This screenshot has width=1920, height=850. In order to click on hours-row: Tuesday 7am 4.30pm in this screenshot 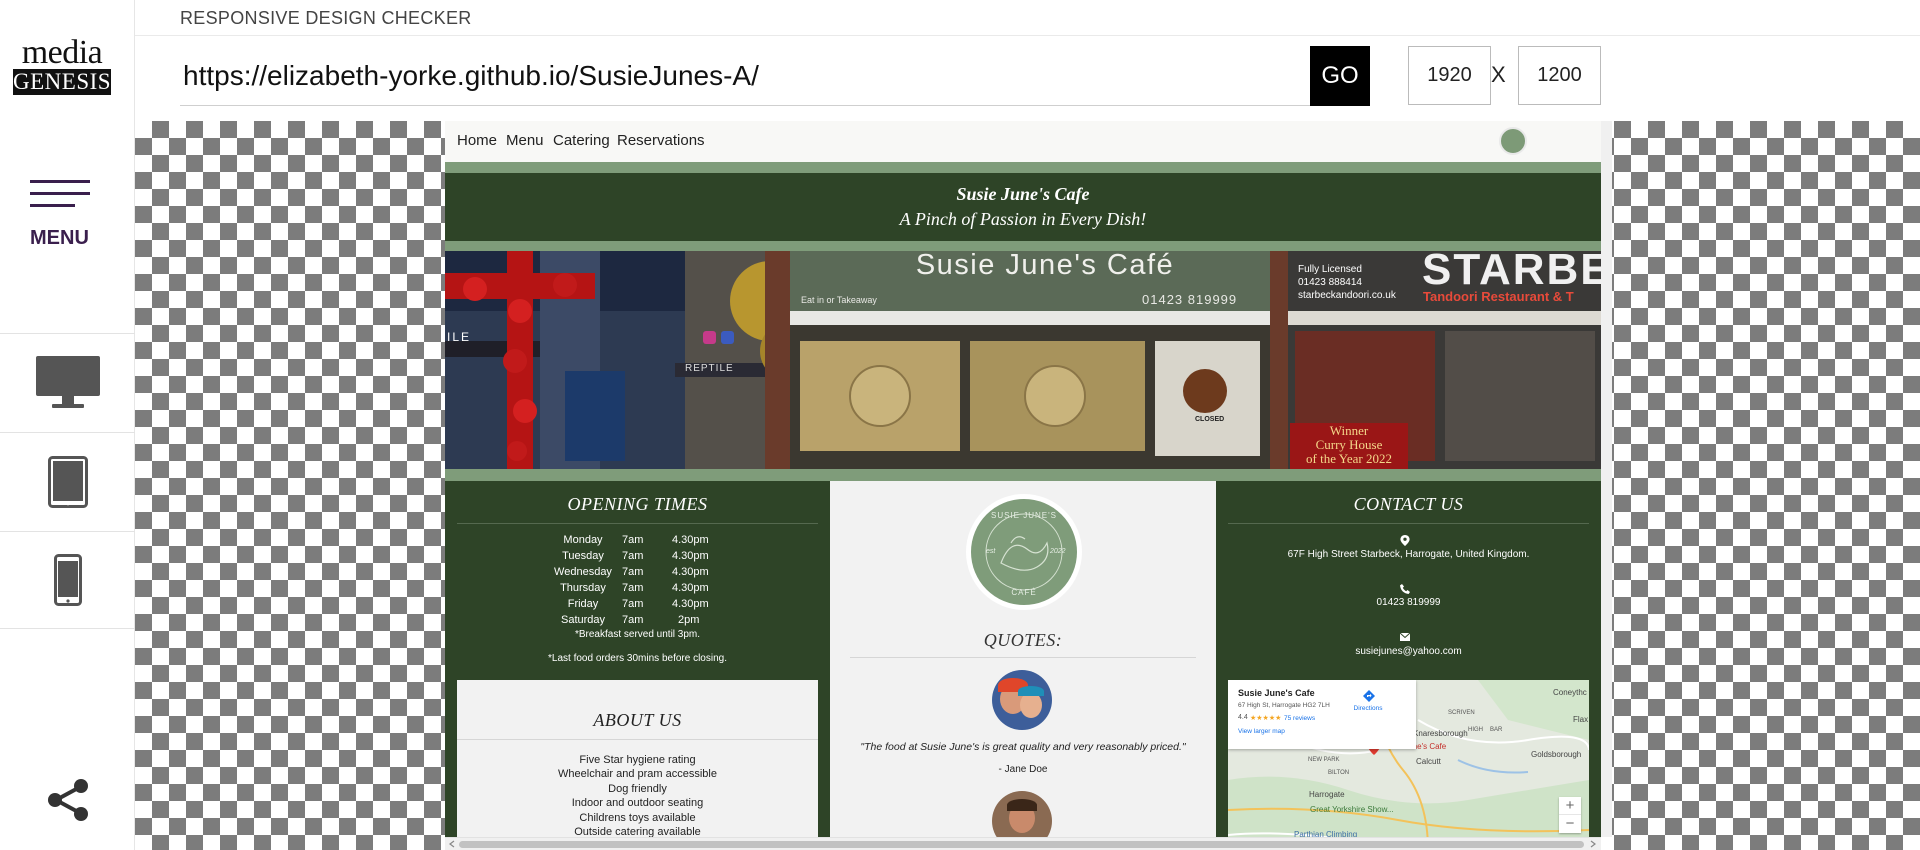, I will do `click(635, 556)`.